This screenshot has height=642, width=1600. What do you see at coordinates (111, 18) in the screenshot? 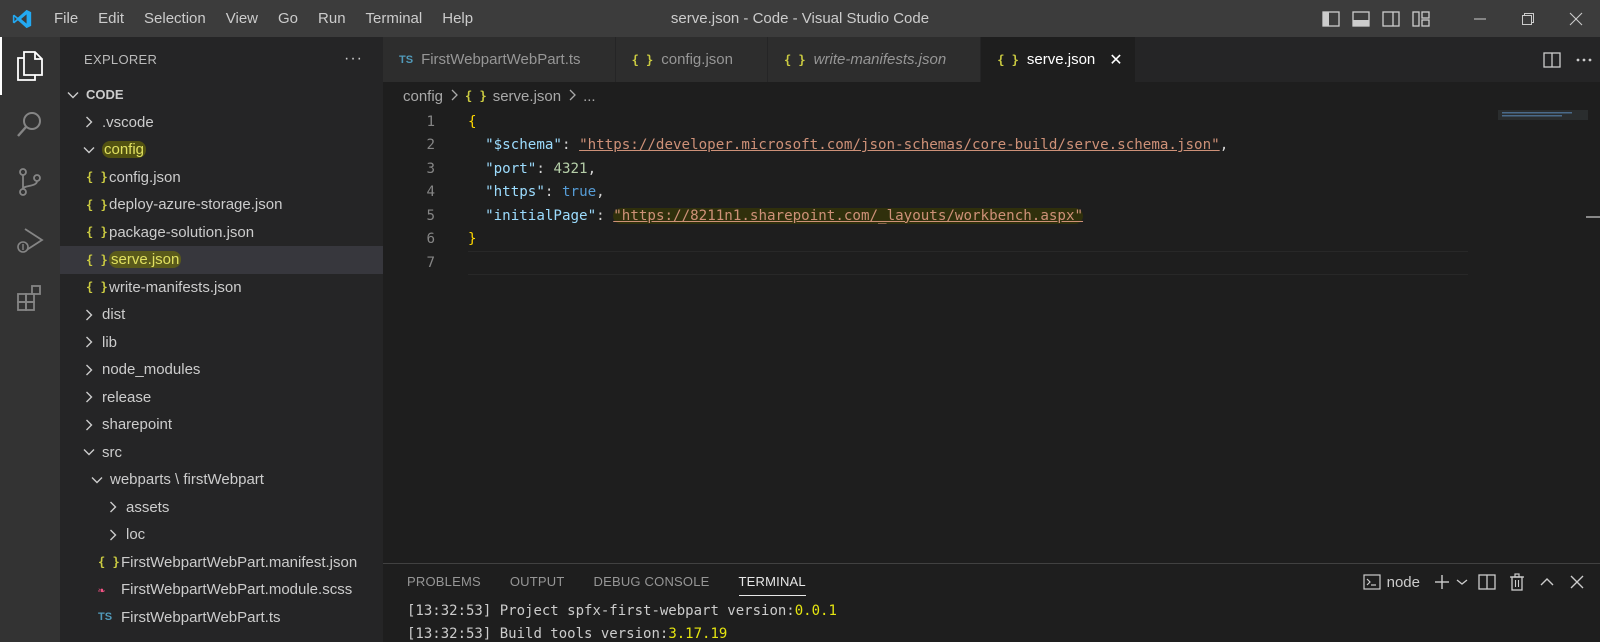
I see `menu-edit: Edit` at bounding box center [111, 18].